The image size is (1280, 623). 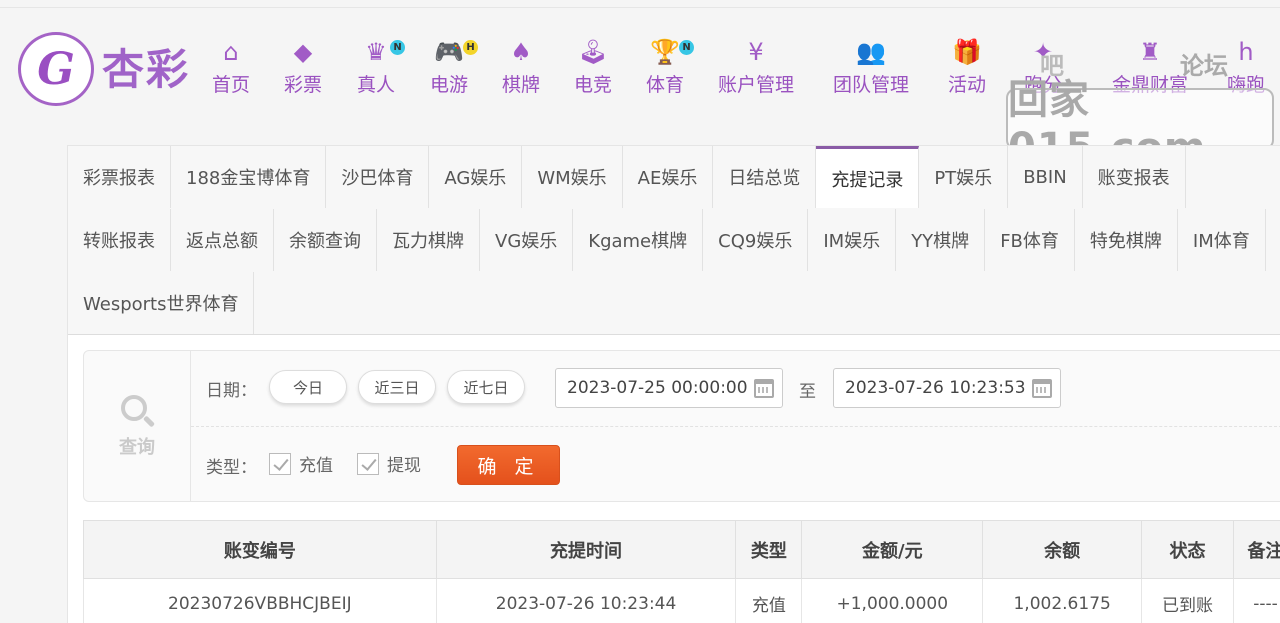 What do you see at coordinates (137, 447) in the screenshot?
I see `query-side-label: 查询` at bounding box center [137, 447].